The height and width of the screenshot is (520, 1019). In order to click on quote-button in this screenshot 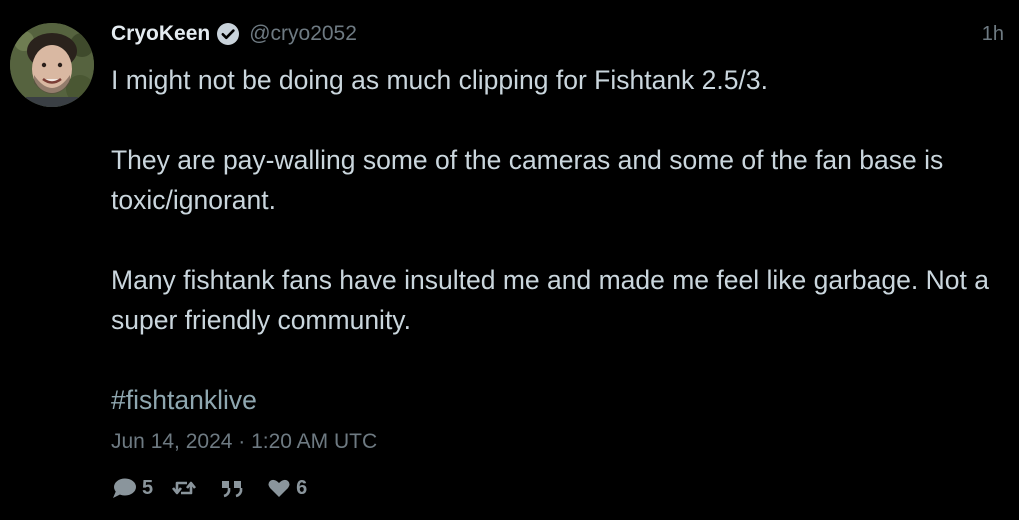, I will do `click(234, 488)`.